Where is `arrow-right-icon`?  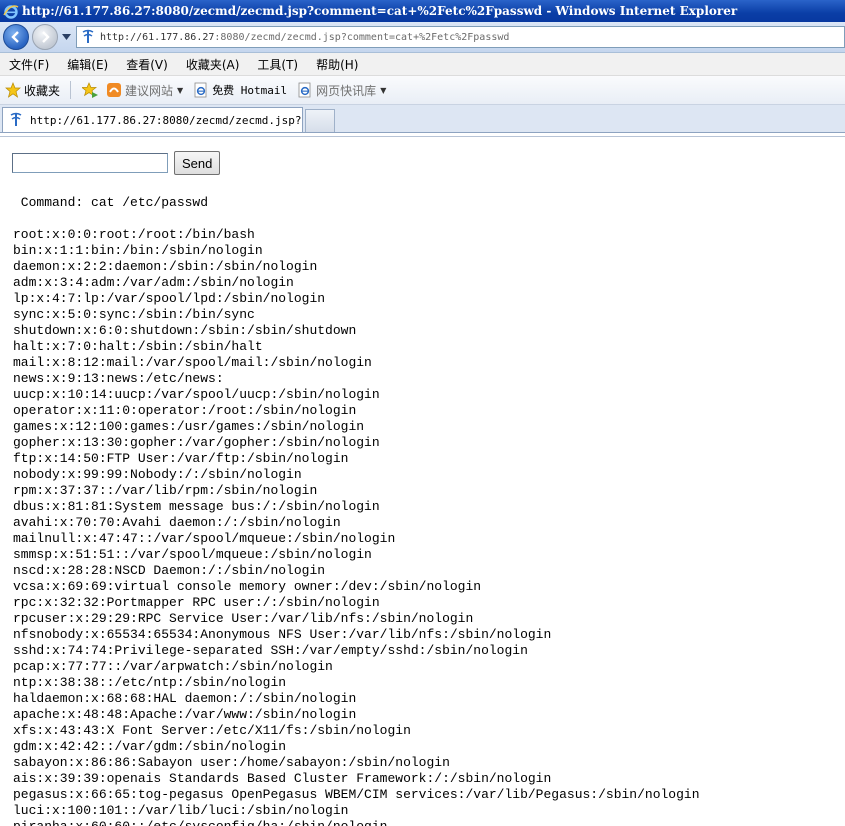 arrow-right-icon is located at coordinates (46, 37).